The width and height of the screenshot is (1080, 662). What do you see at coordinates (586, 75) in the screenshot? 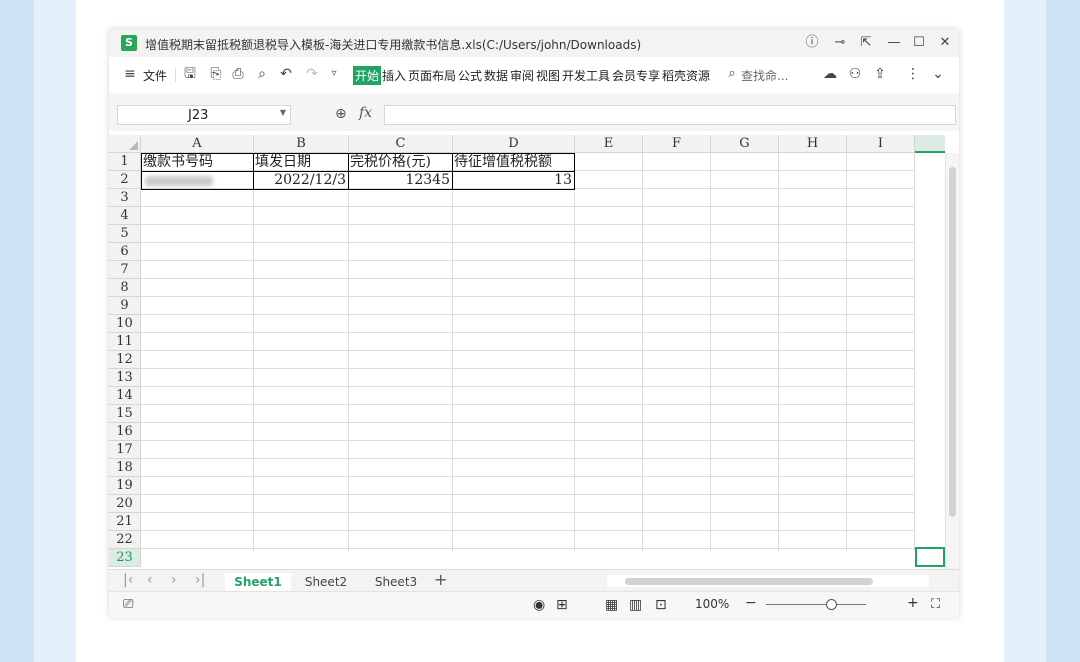
I see `tab-developer: 开发工具` at bounding box center [586, 75].